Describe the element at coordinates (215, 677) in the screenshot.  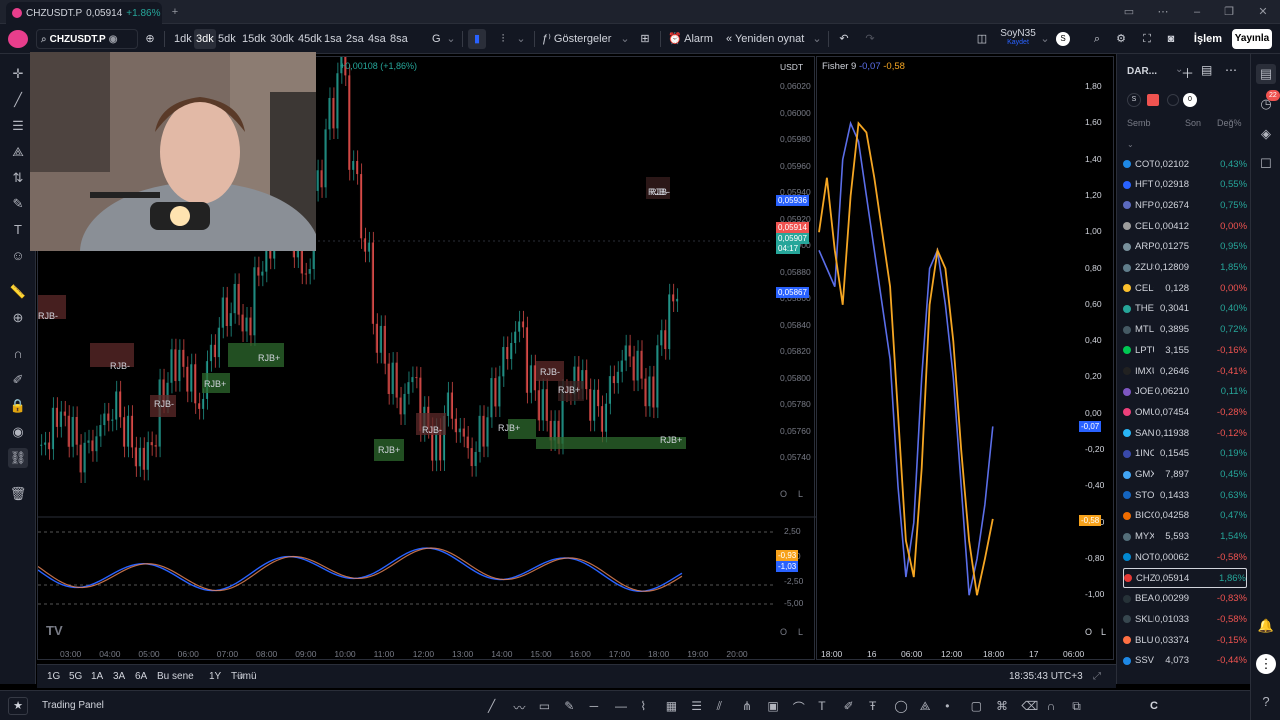
I see `range-1Y: 1Y` at that location.